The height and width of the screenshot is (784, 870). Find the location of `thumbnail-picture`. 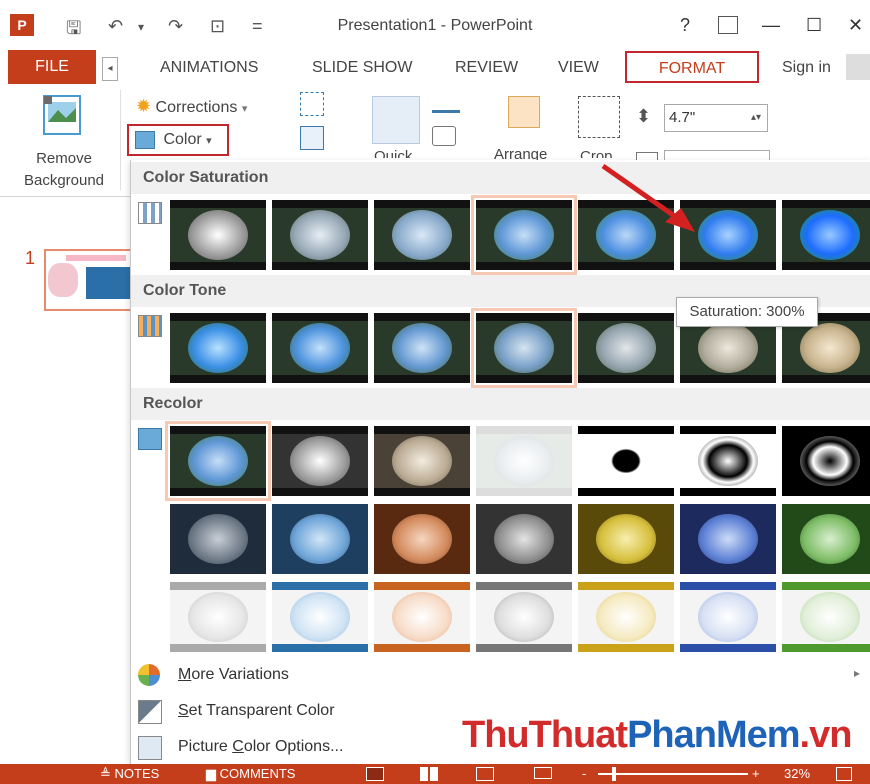

thumbnail-picture is located at coordinates (108, 283).